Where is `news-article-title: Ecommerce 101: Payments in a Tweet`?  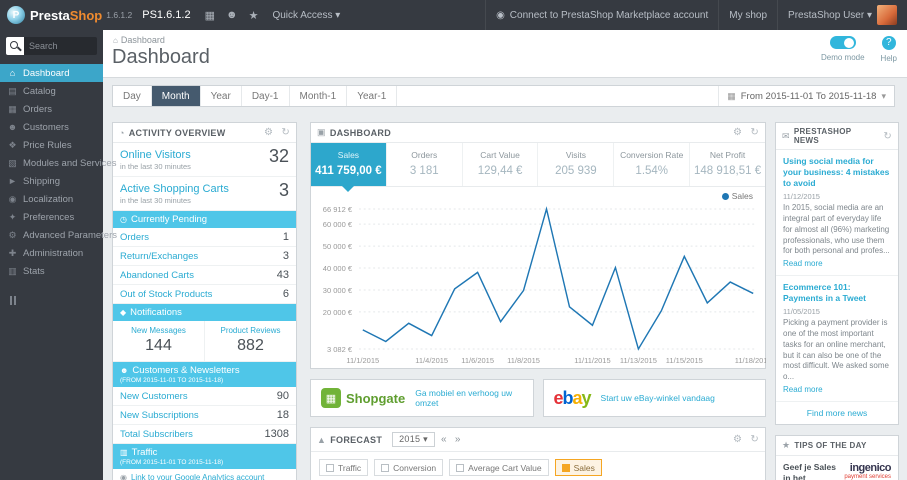
news-article-title: Ecommerce 101: Payments in a Tweet is located at coordinates (837, 293).